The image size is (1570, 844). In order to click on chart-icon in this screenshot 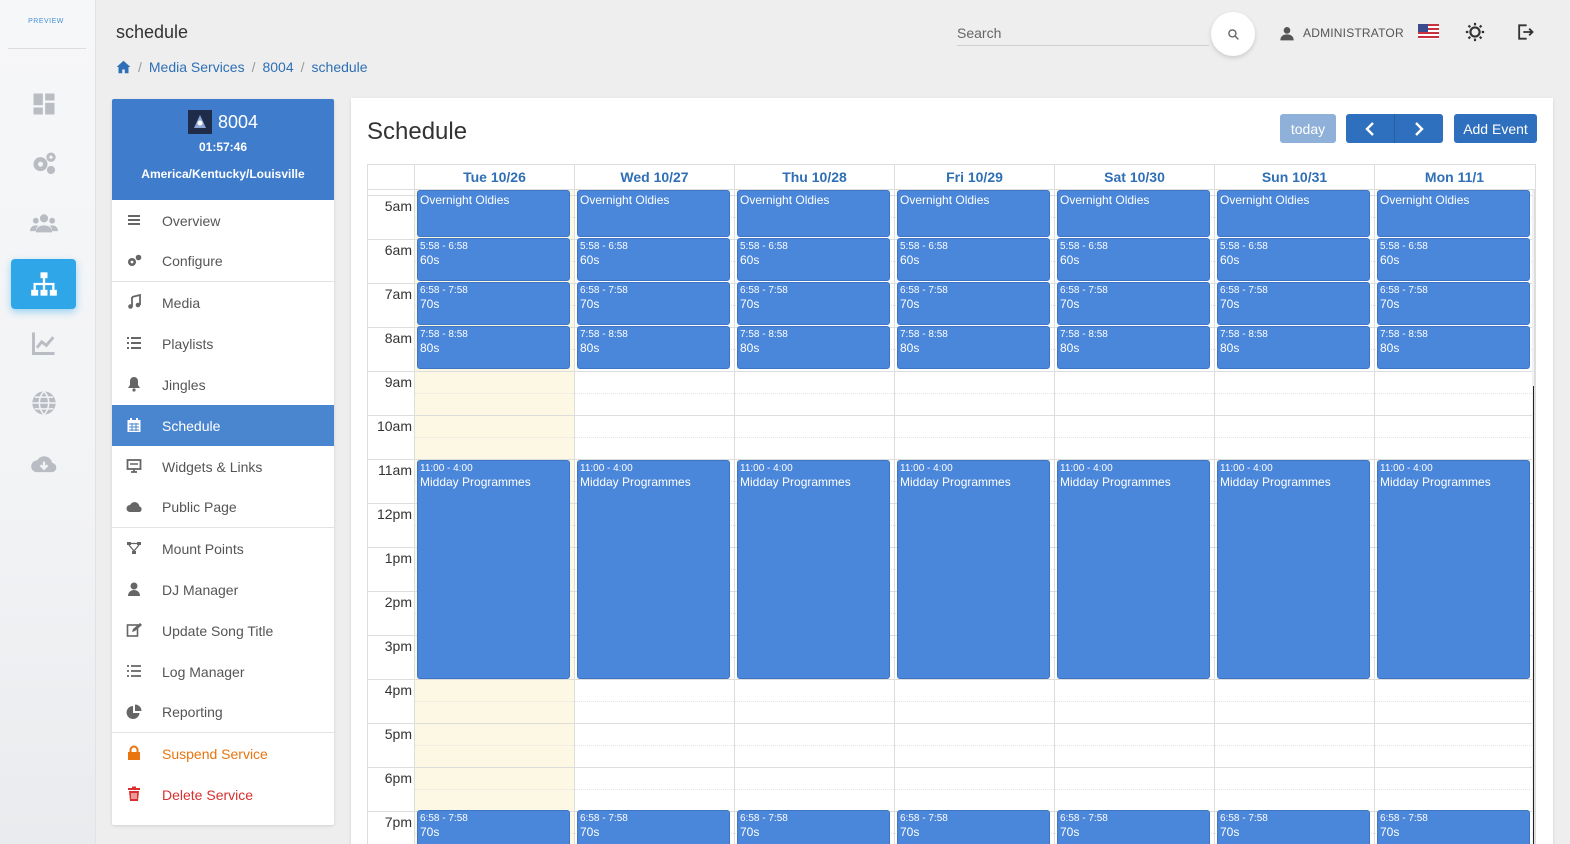, I will do `click(42, 343)`.